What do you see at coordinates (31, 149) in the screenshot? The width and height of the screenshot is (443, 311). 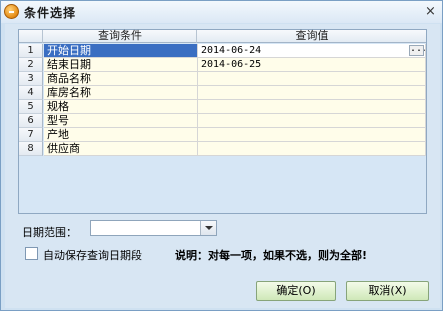 I see `row-number: 8` at bounding box center [31, 149].